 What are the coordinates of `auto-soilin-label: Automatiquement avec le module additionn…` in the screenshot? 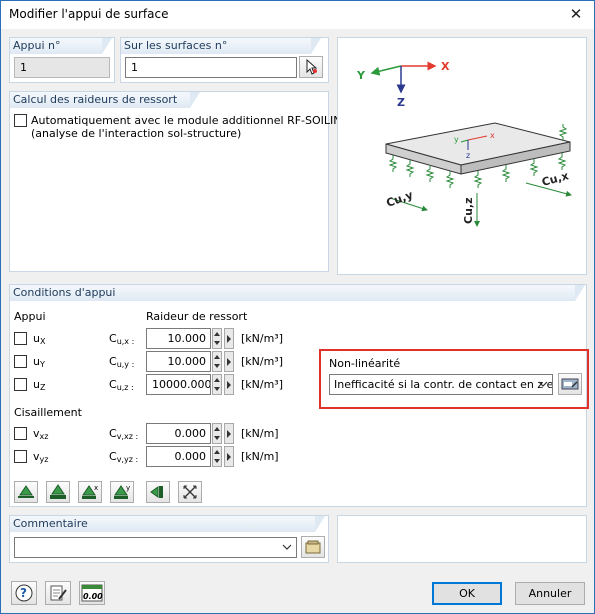 It's located at (186, 120).